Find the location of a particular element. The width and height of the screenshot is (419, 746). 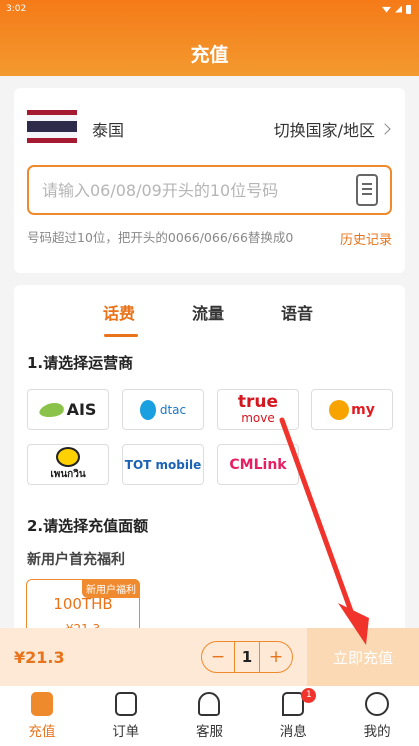

tab-label: 客服 is located at coordinates (209, 732).